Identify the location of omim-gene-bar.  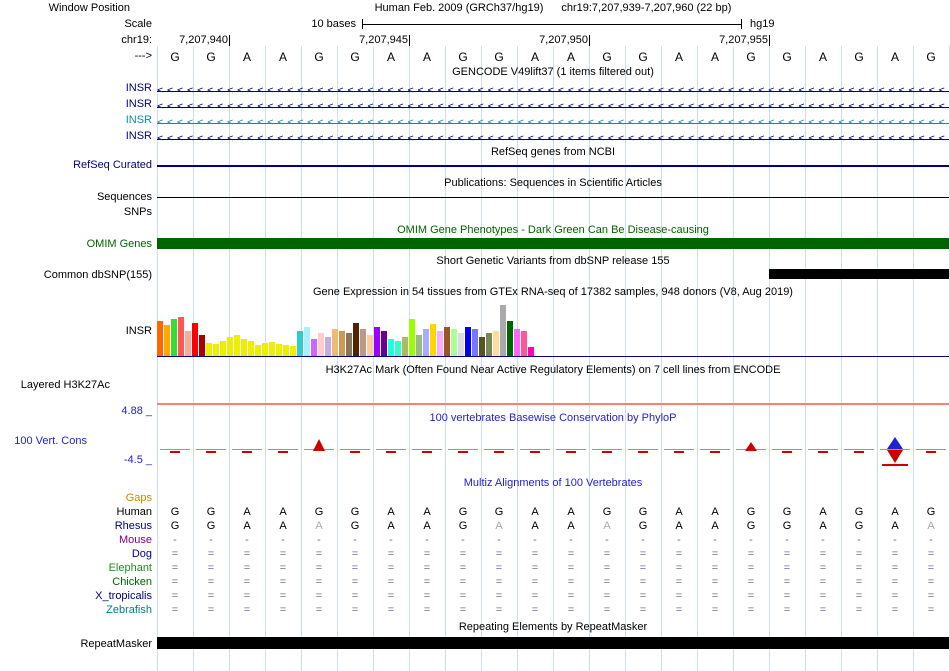
(553, 243).